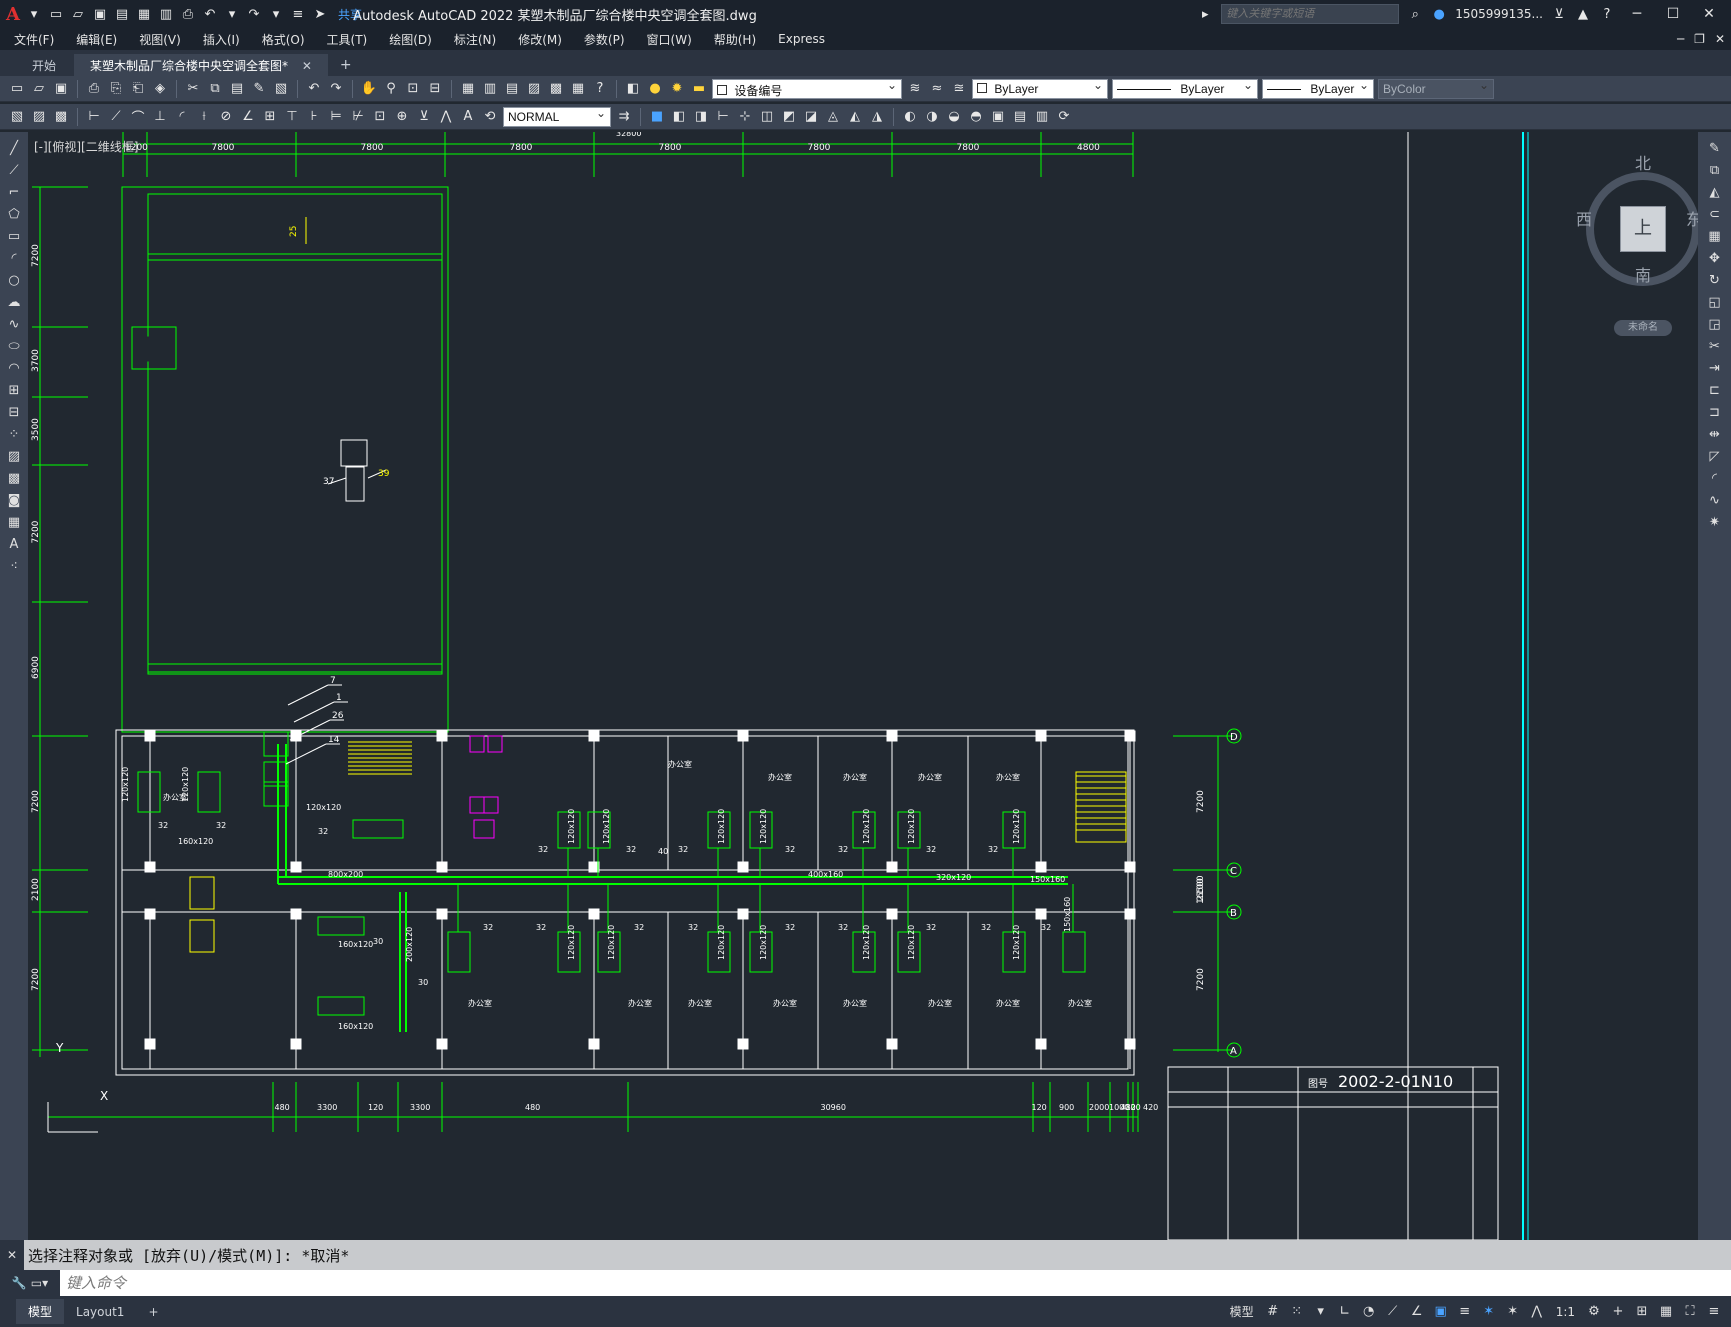 The height and width of the screenshot is (1327, 1731). I want to click on viewport-controls: [-][俯视][二维线框], so click(86, 146).